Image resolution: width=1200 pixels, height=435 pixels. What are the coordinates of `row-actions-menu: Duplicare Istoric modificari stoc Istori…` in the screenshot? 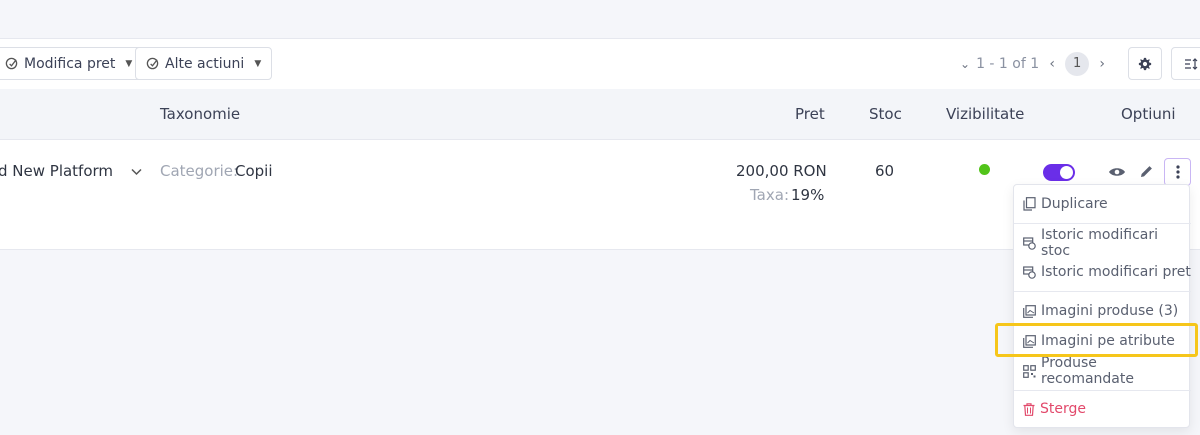 It's located at (1102, 306).